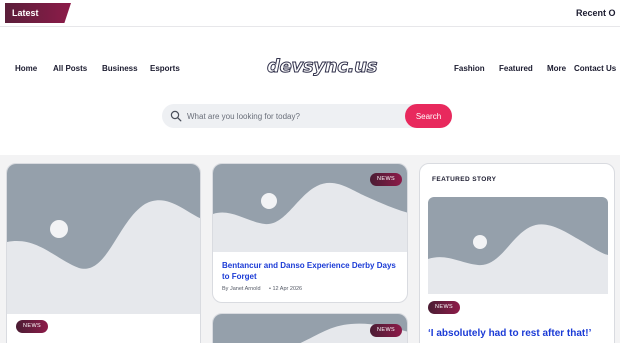  I want to click on nav-business: Business, so click(120, 68).